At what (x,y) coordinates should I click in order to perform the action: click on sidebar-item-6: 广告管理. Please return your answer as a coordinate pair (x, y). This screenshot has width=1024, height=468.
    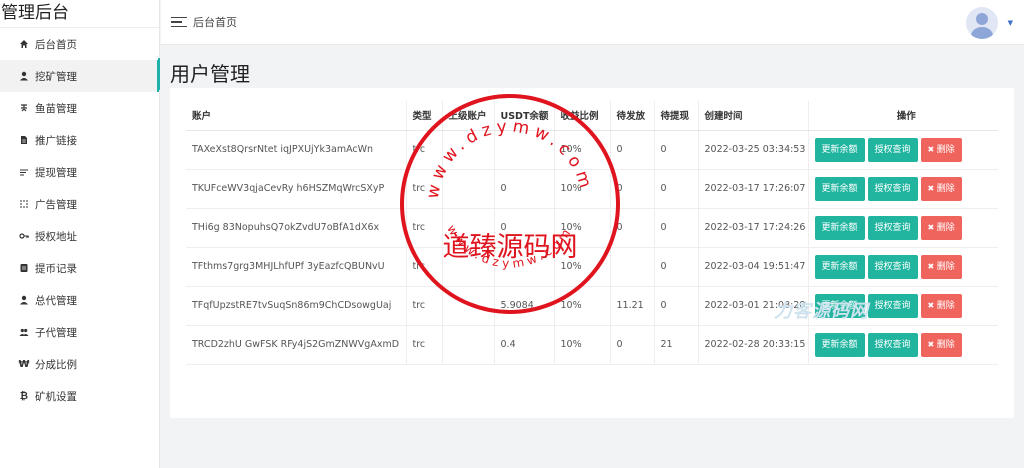
    Looking at the image, I should click on (79, 204).